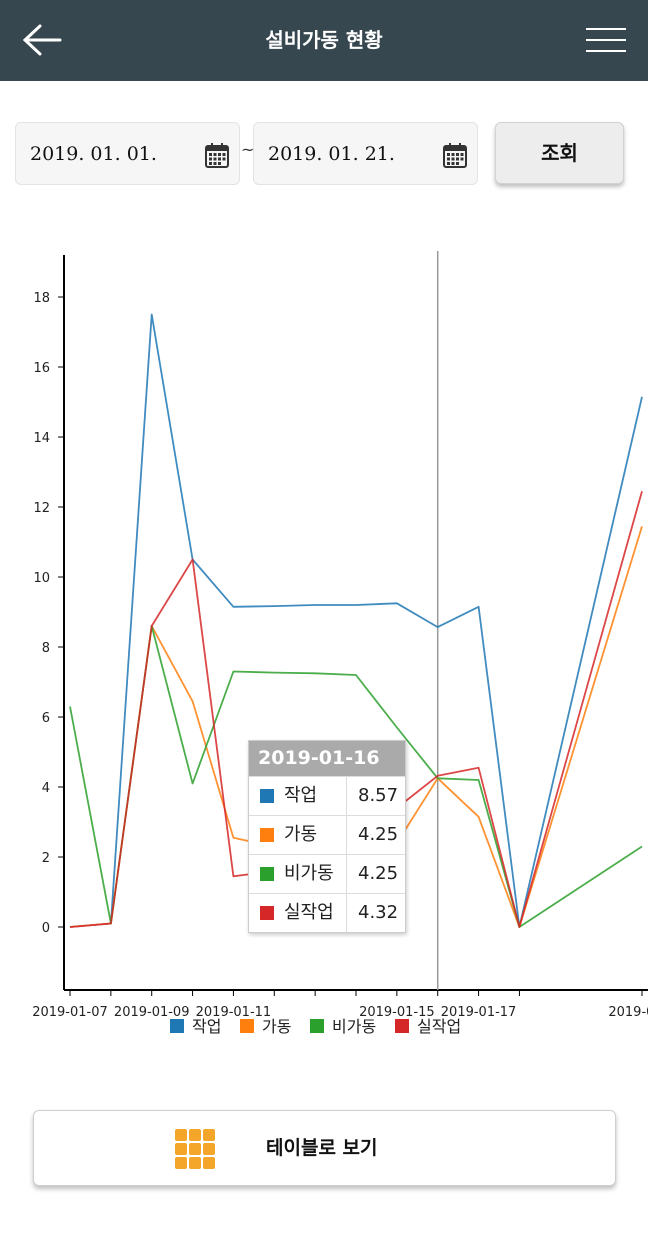  I want to click on legend-label: 작업, so click(206, 1026).